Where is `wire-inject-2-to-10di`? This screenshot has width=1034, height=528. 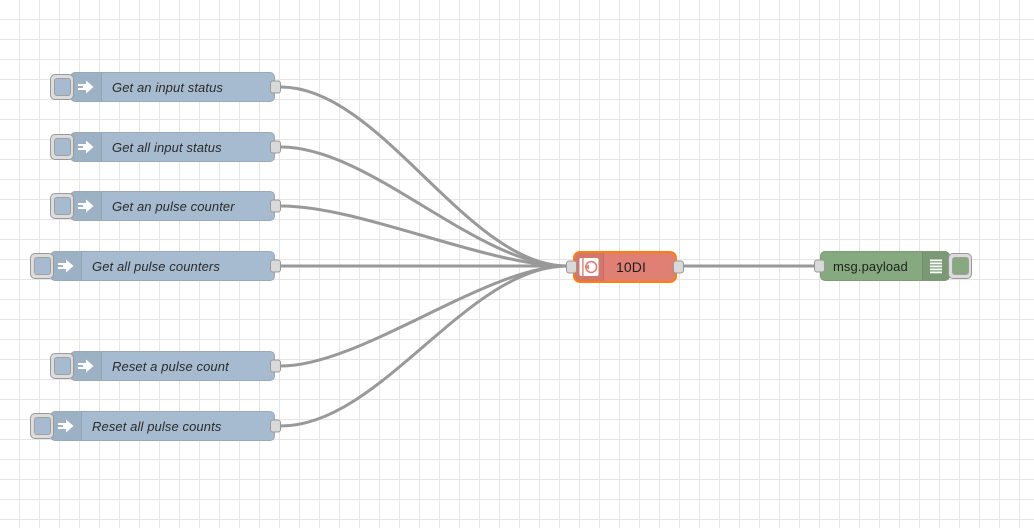
wire-inject-2-to-10di is located at coordinates (424, 206).